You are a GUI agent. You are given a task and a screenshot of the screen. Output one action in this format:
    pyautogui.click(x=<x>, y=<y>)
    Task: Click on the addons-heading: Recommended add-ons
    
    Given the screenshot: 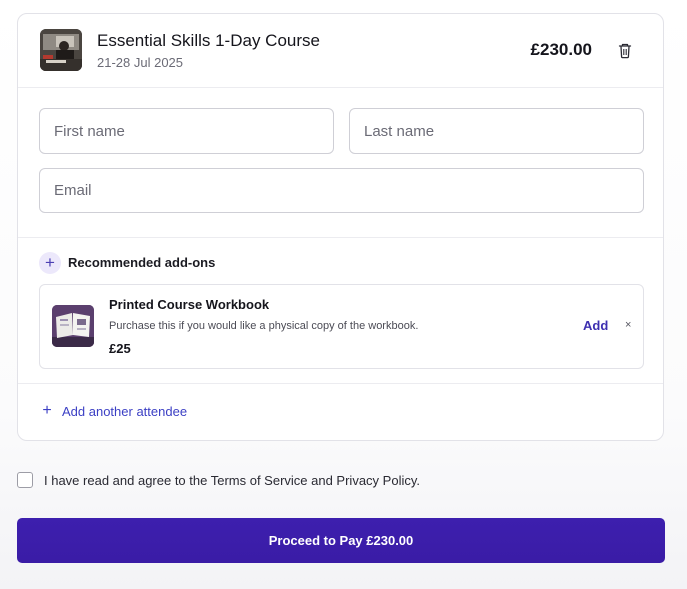 What is the action you would take?
    pyautogui.click(x=142, y=262)
    